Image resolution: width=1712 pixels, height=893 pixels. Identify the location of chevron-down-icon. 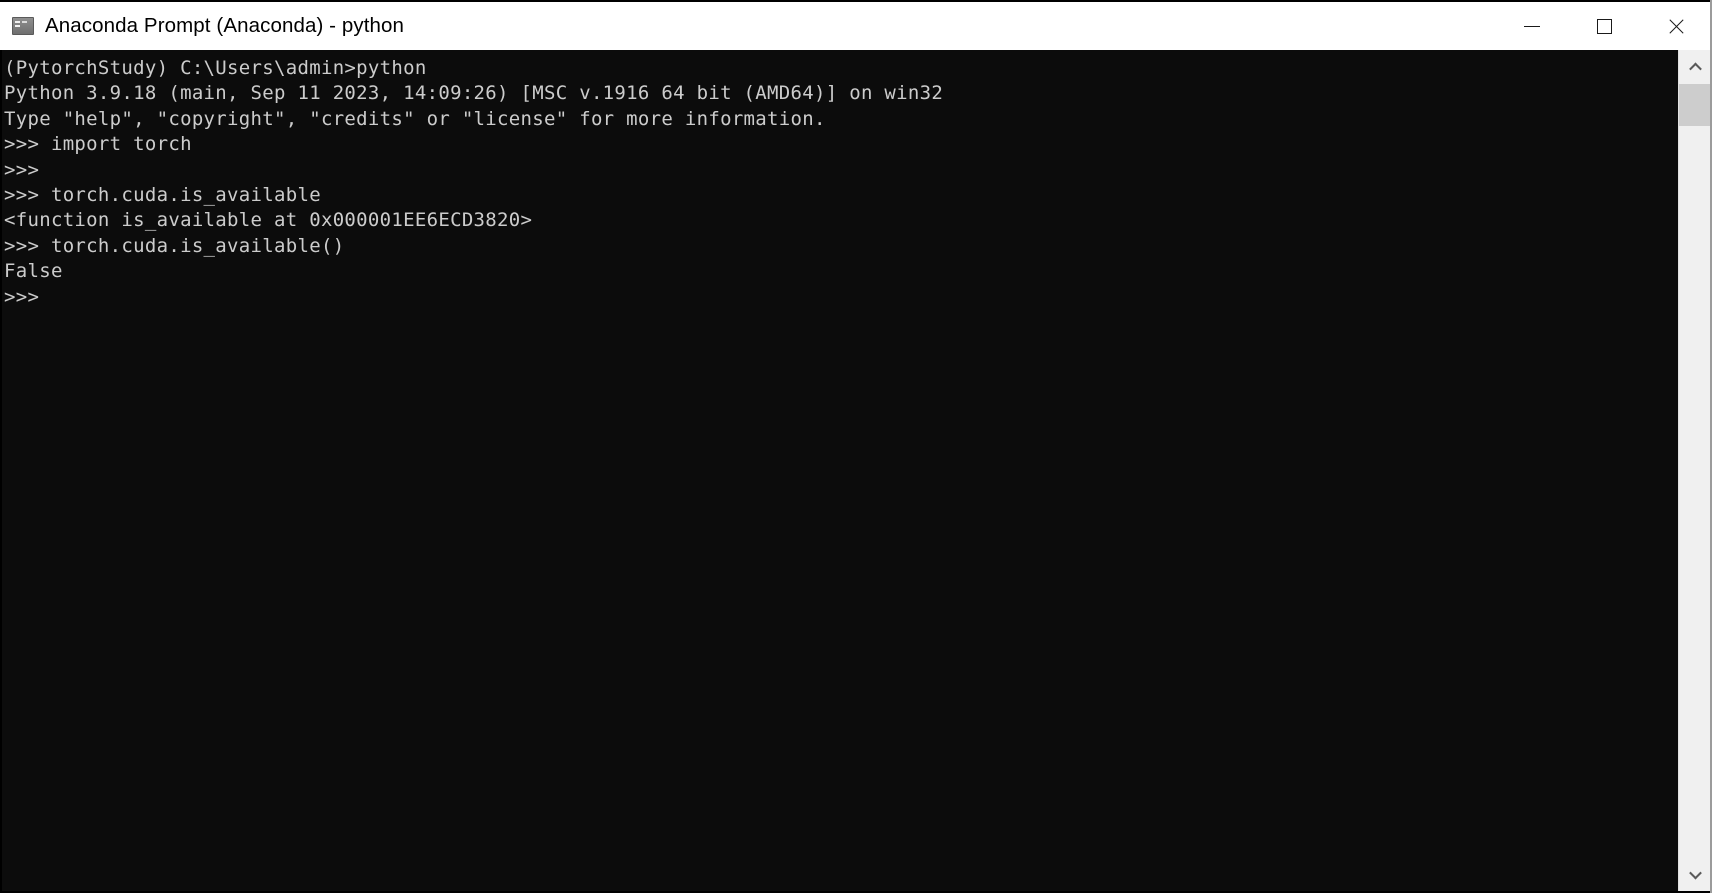
(1695, 872).